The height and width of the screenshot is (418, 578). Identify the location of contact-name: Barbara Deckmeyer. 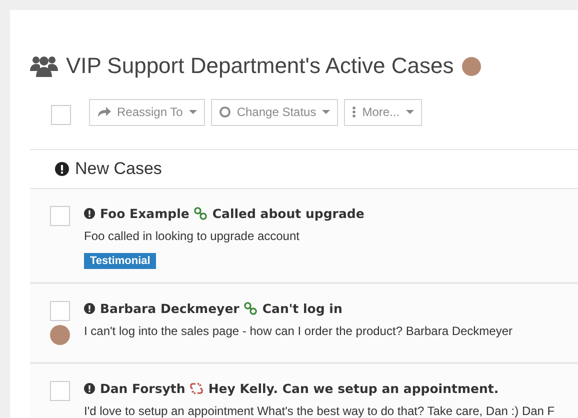
(170, 308).